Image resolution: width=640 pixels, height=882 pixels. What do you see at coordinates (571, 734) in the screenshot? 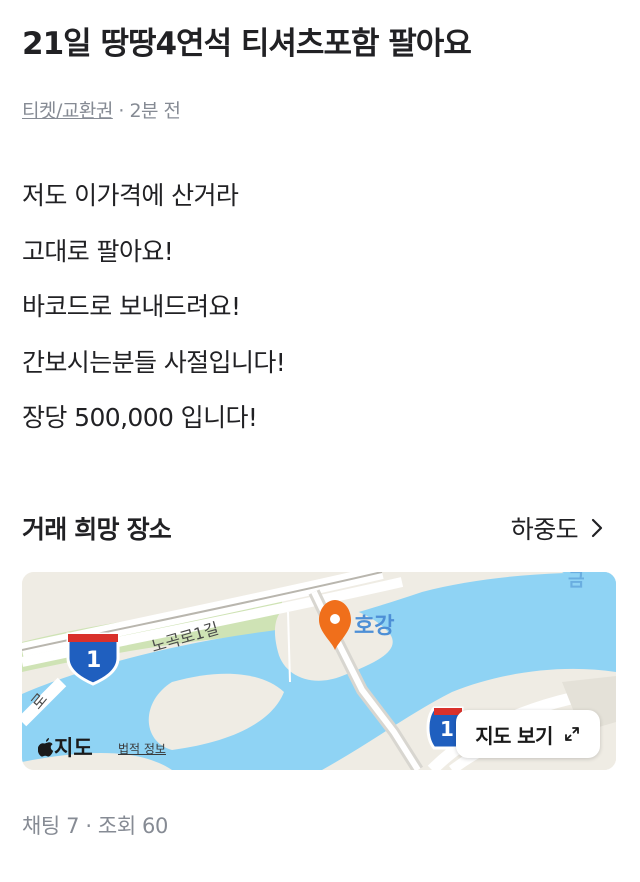
I see `expand-icon` at bounding box center [571, 734].